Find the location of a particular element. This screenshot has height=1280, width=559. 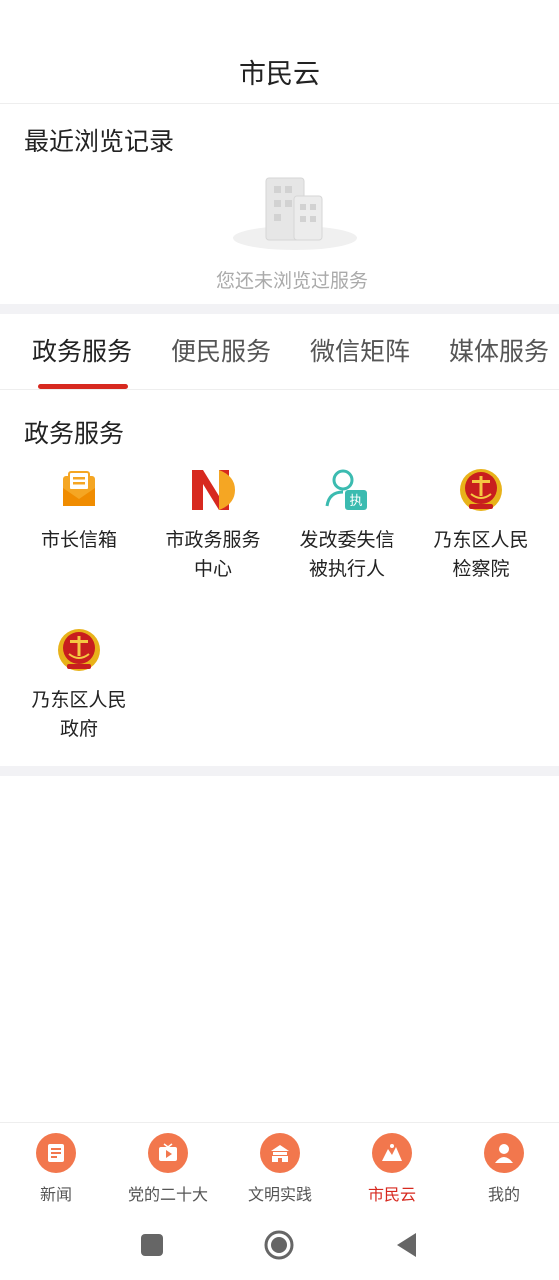

service-label: 发改委失信 被执行人 is located at coordinates (347, 554).